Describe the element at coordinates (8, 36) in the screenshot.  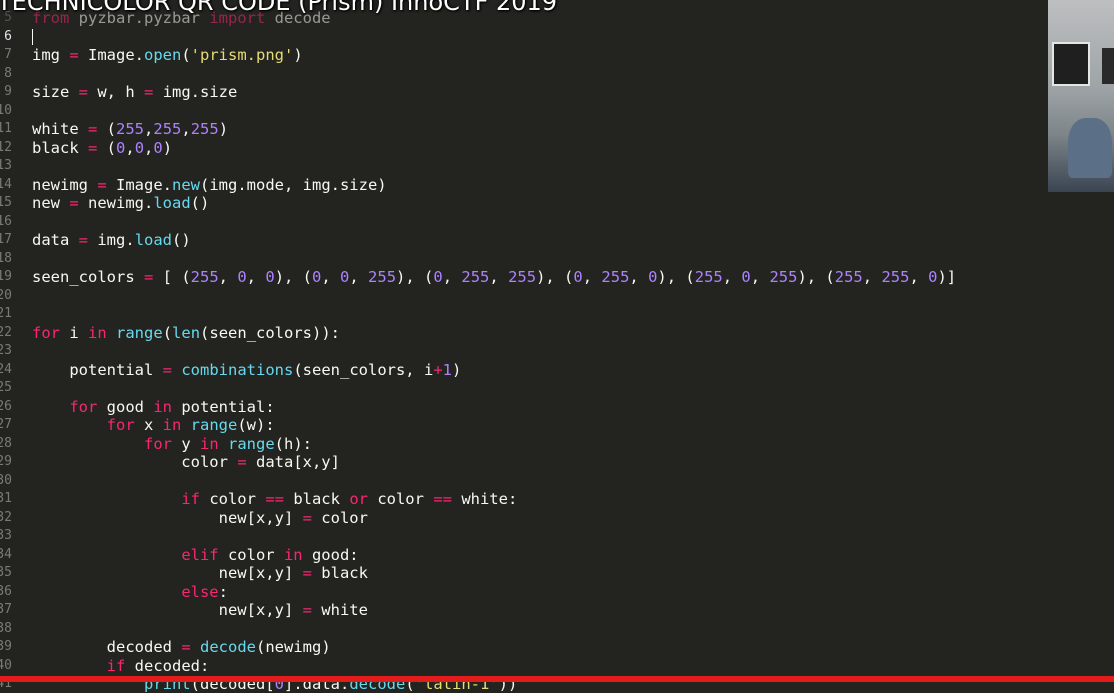
I see `line-number: 6` at that location.